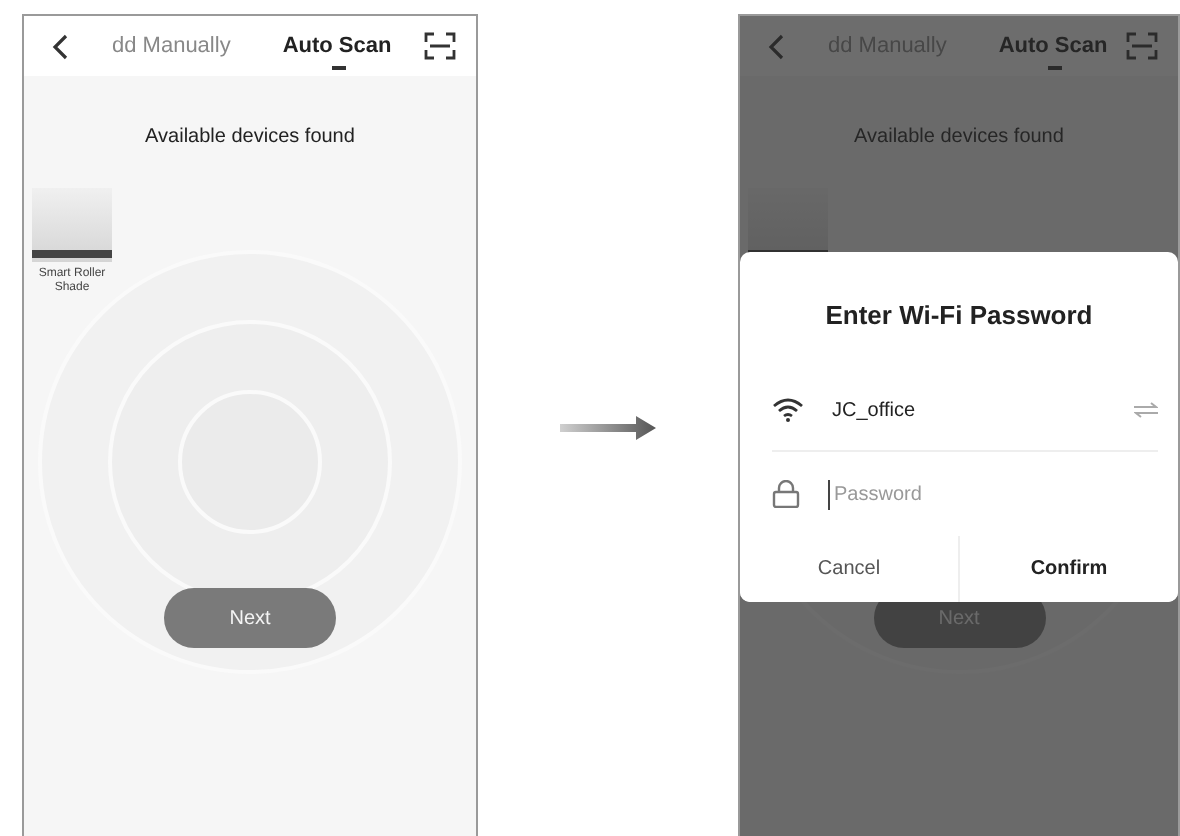 The image size is (1180, 836). I want to click on arrow-icon, so click(608, 428).